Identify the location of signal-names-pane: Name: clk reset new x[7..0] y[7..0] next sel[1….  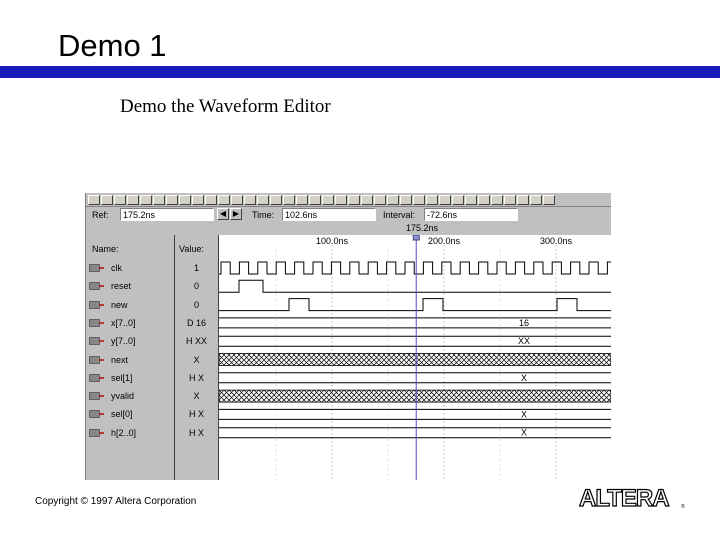
(130, 357).